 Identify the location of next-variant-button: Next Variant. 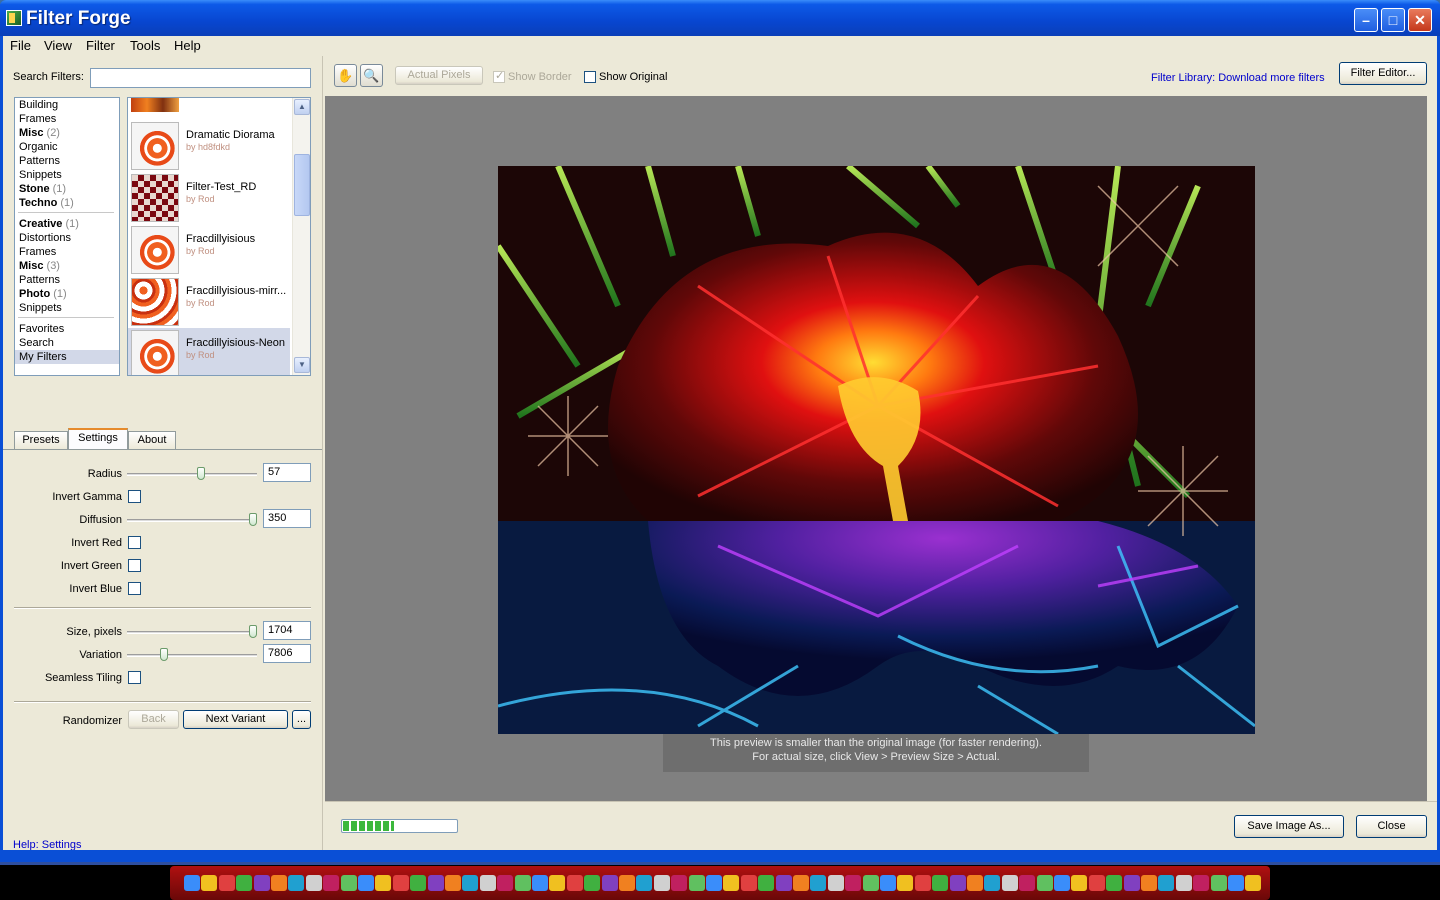
(235, 719).